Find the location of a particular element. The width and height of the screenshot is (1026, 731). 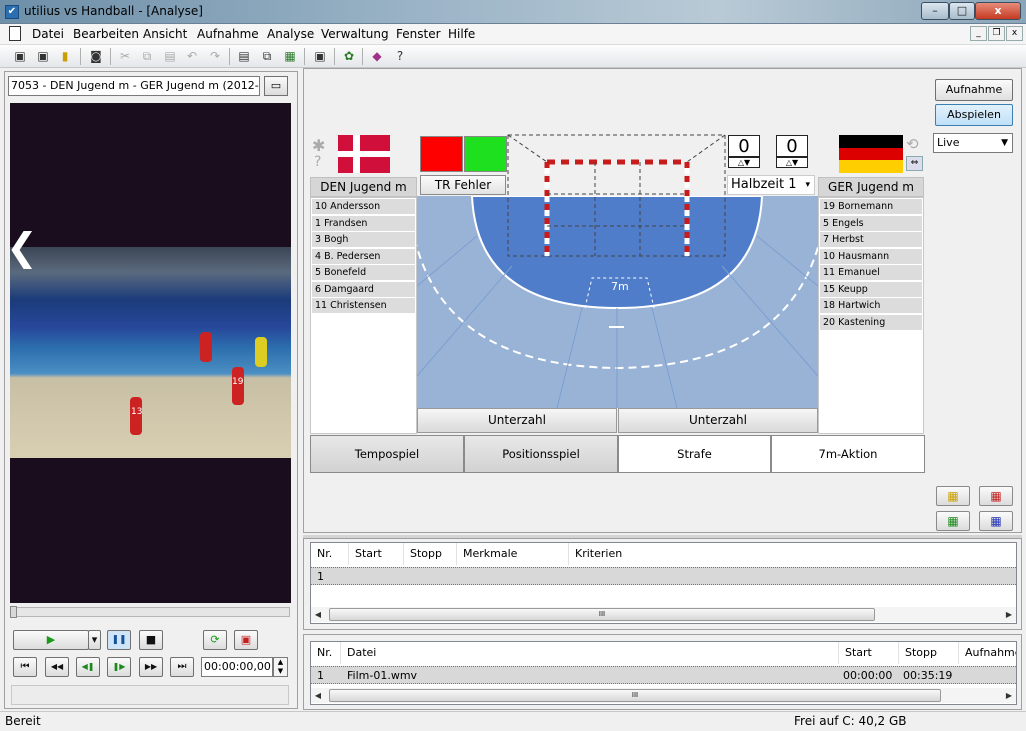

first-frame-button: ⏮ is located at coordinates (25, 667).